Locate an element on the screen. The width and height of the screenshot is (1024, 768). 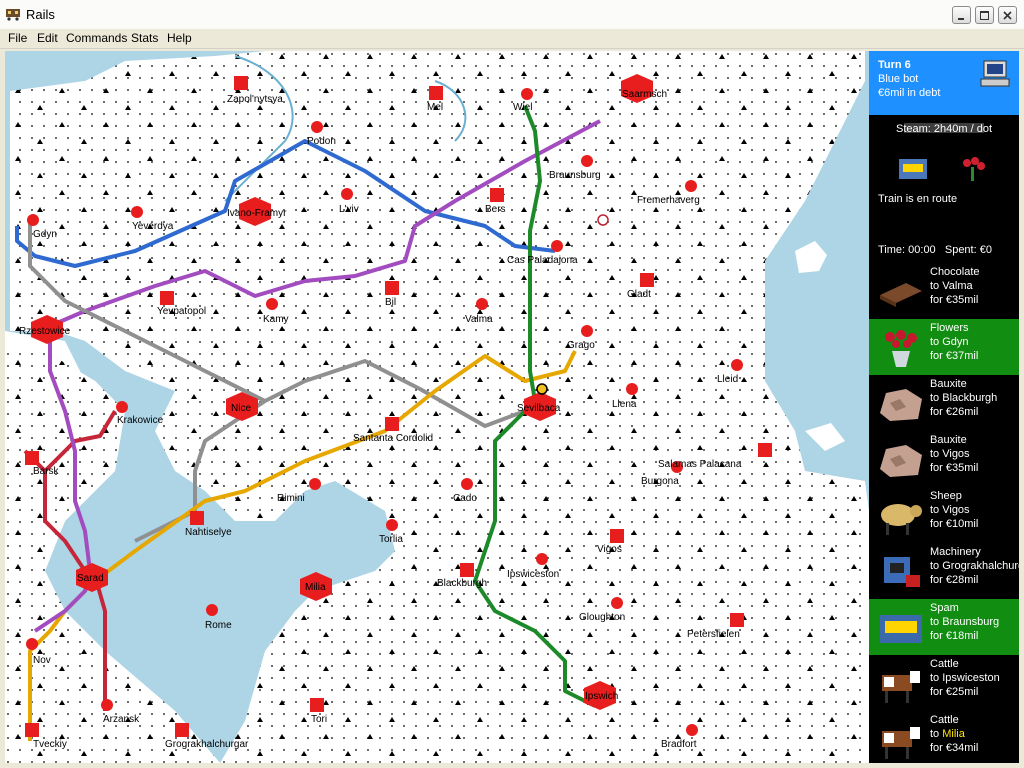
city-label: Barsk is located at coordinates (46, 471).